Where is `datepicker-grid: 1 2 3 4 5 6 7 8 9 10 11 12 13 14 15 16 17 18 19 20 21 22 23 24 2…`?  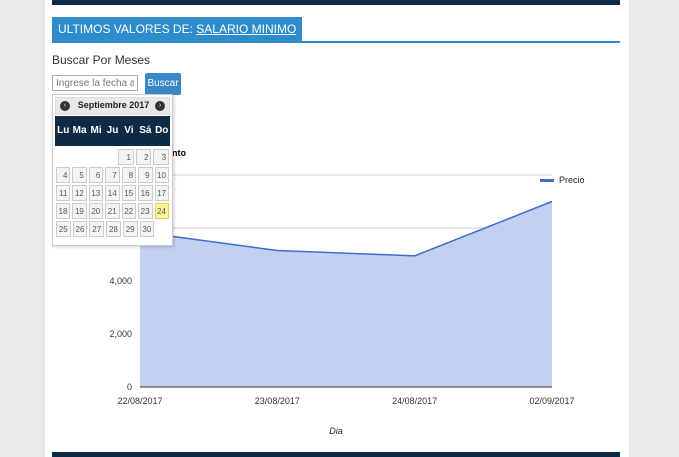 datepicker-grid: 1 2 3 4 5 6 7 8 9 10 11 12 13 14 15 16 17 18 19 20 21 22 23 24 2… is located at coordinates (112, 193).